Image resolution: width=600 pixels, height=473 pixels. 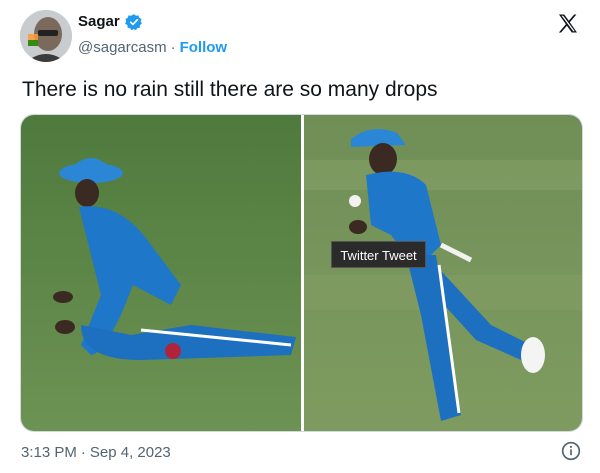 What do you see at coordinates (122, 47) in the screenshot?
I see `author-handle: @sagarcasm` at bounding box center [122, 47].